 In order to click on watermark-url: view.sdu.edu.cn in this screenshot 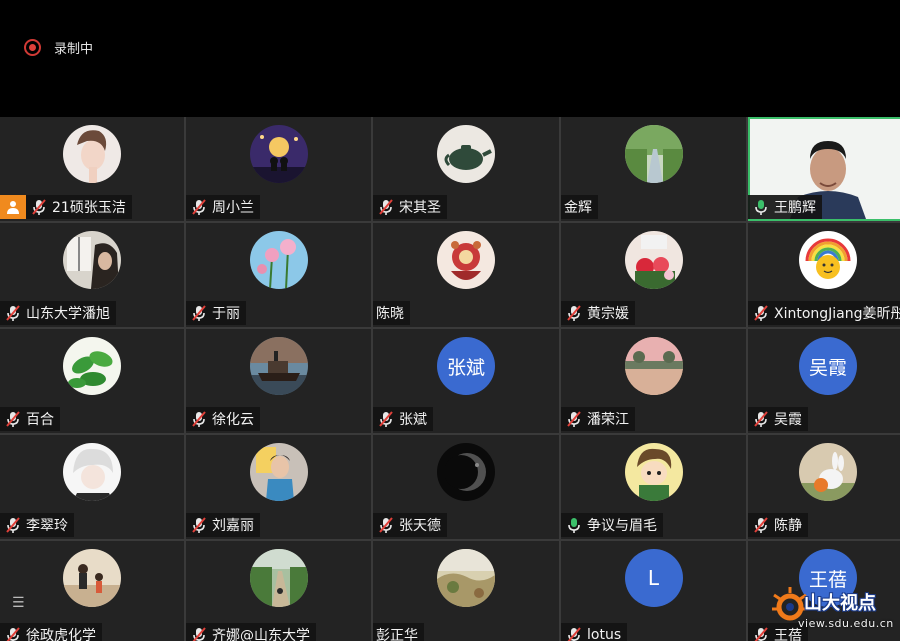, I will do `click(846, 623)`.